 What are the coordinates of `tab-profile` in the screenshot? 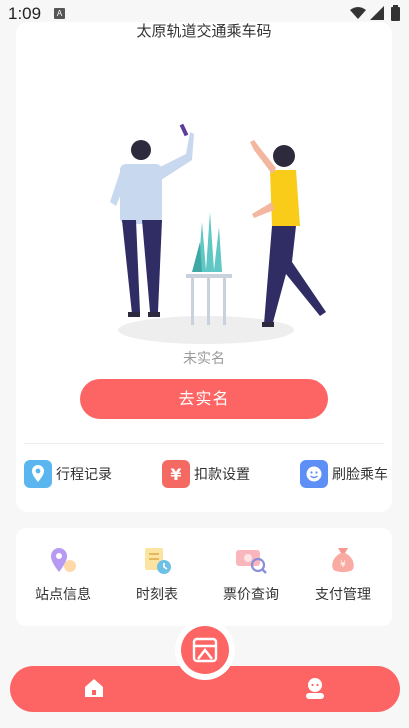 It's located at (315, 688).